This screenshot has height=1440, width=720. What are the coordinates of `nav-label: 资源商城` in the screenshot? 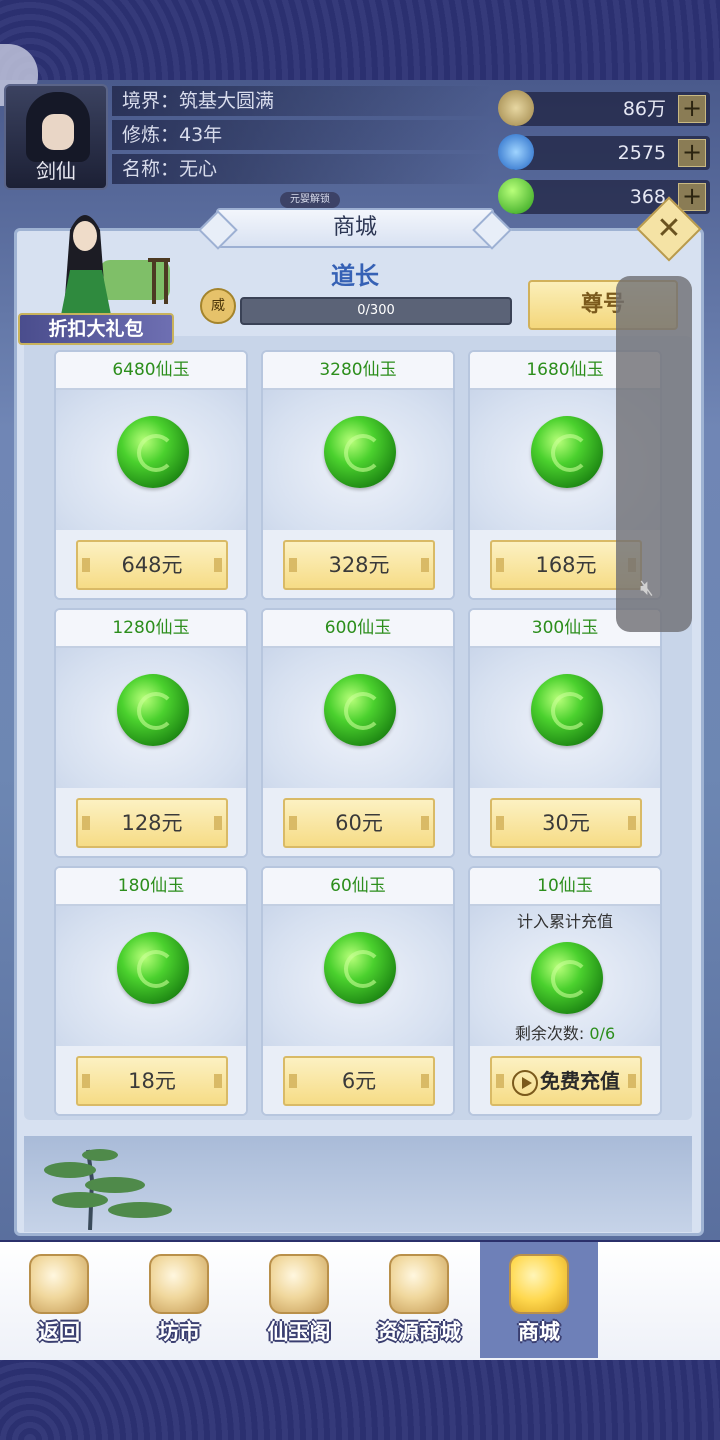 It's located at (419, 1332).